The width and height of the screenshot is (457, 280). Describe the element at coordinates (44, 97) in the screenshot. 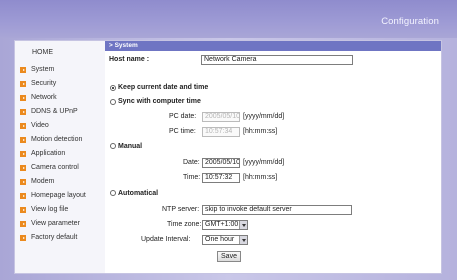

I see `sidebar-item-label: Network` at that location.